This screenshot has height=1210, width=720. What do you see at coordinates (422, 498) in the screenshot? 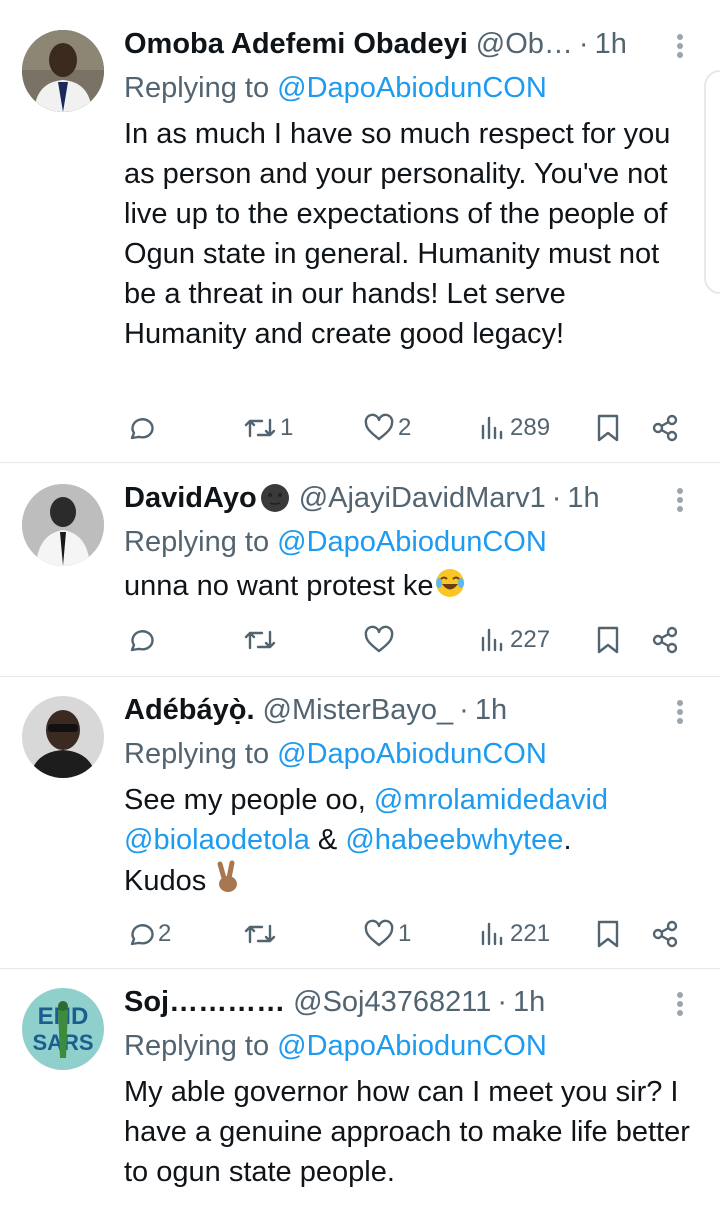
I see `user-handle: @AjayiDavidMarv1` at bounding box center [422, 498].